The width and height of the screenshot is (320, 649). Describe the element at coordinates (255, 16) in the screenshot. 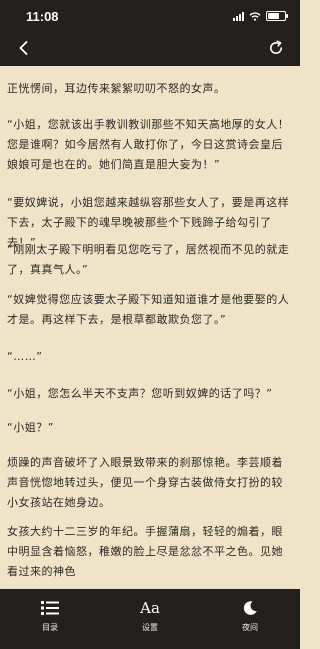

I see `wifi-icon` at that location.